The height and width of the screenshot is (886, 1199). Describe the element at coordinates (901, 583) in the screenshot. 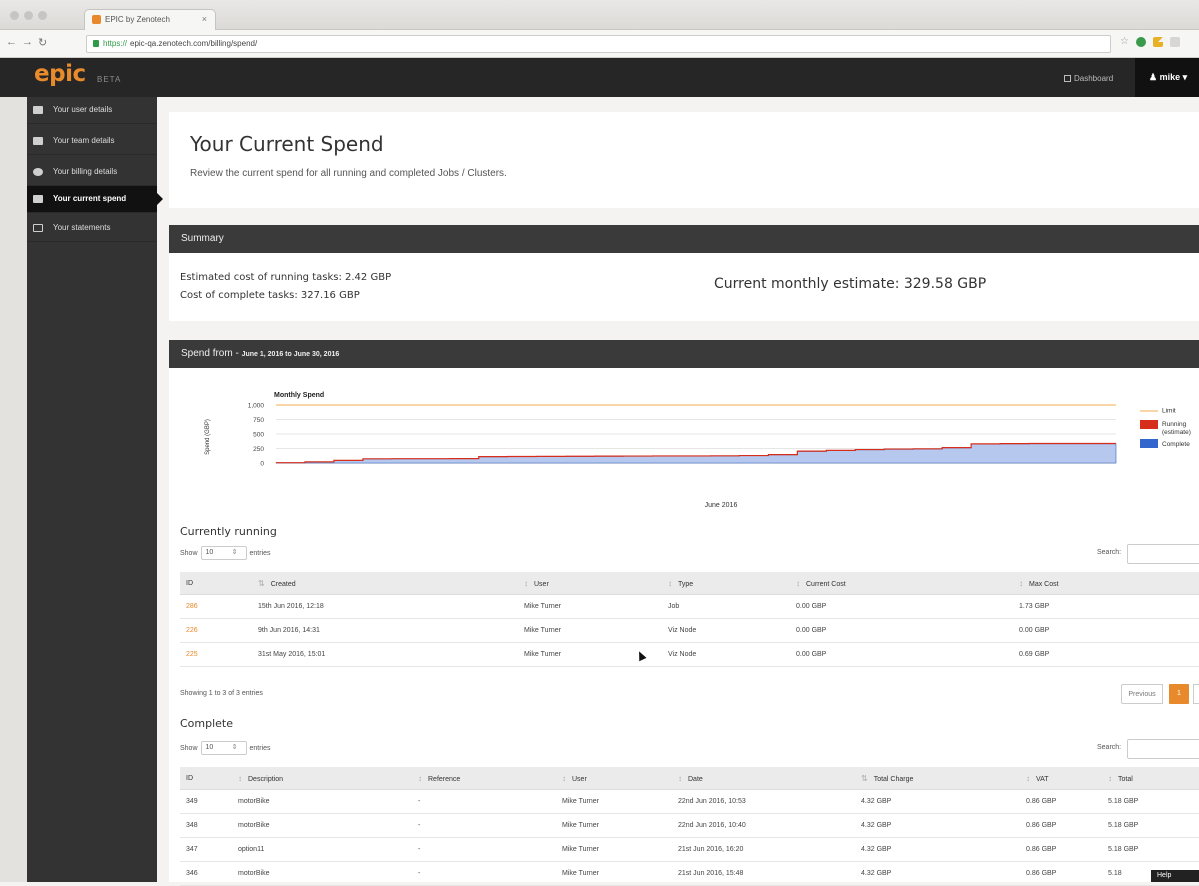

I see `column-header: ↕ Current Cost` at that location.